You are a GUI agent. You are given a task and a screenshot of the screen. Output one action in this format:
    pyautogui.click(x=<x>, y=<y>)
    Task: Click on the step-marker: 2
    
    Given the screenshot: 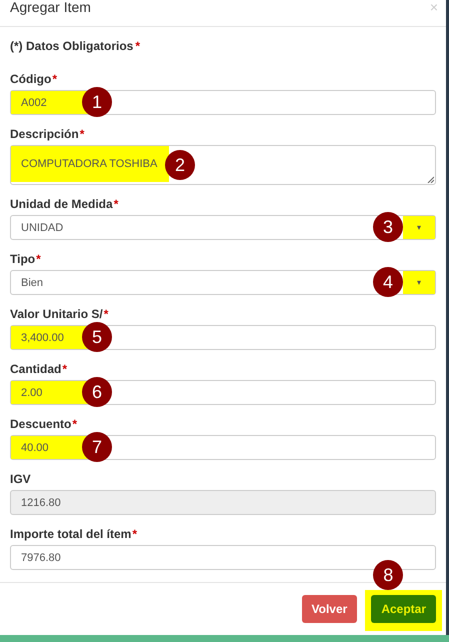 What is the action you would take?
    pyautogui.click(x=180, y=165)
    